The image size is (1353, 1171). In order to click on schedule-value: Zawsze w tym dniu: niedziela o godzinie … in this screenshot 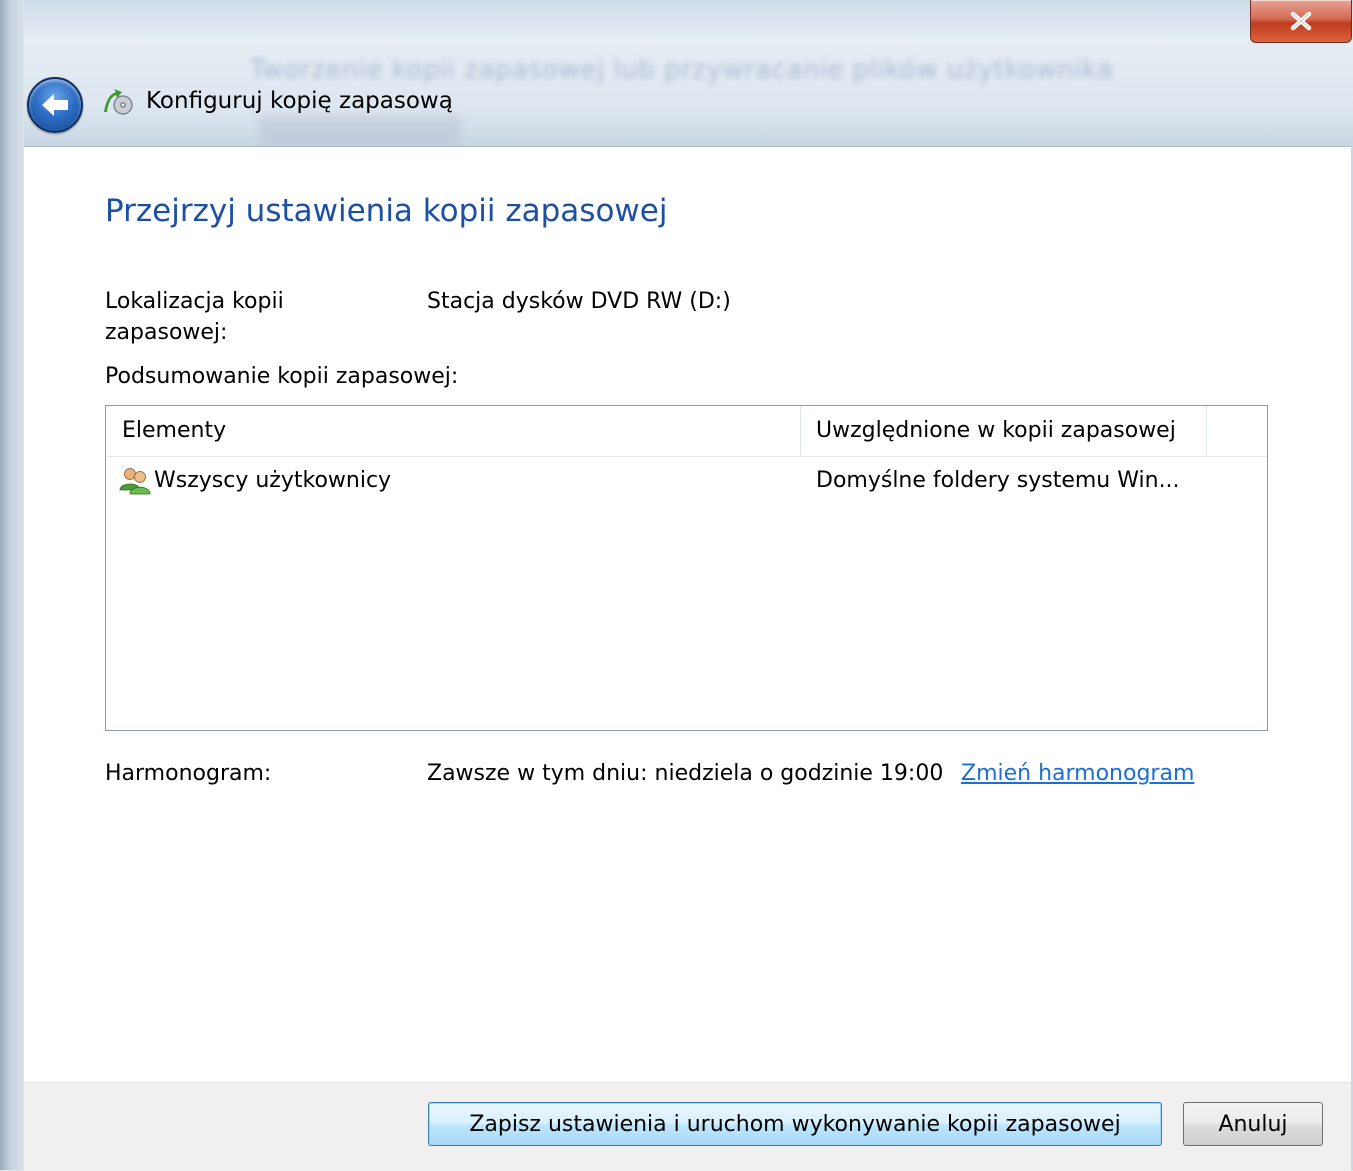, I will do `click(685, 773)`.